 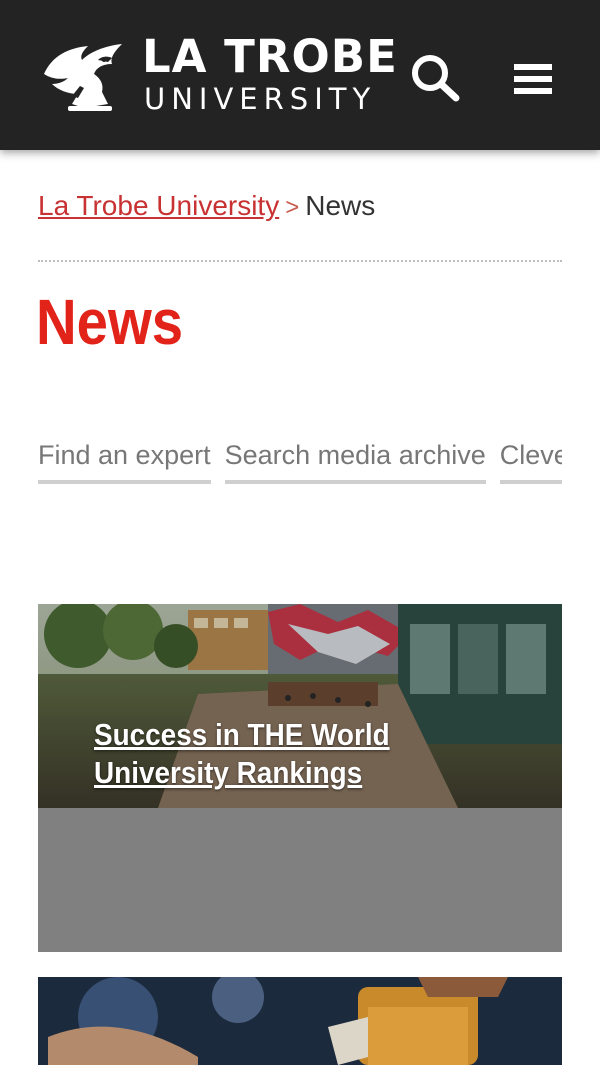 What do you see at coordinates (300, 261) in the screenshot?
I see `breadcrumb-divider` at bounding box center [300, 261].